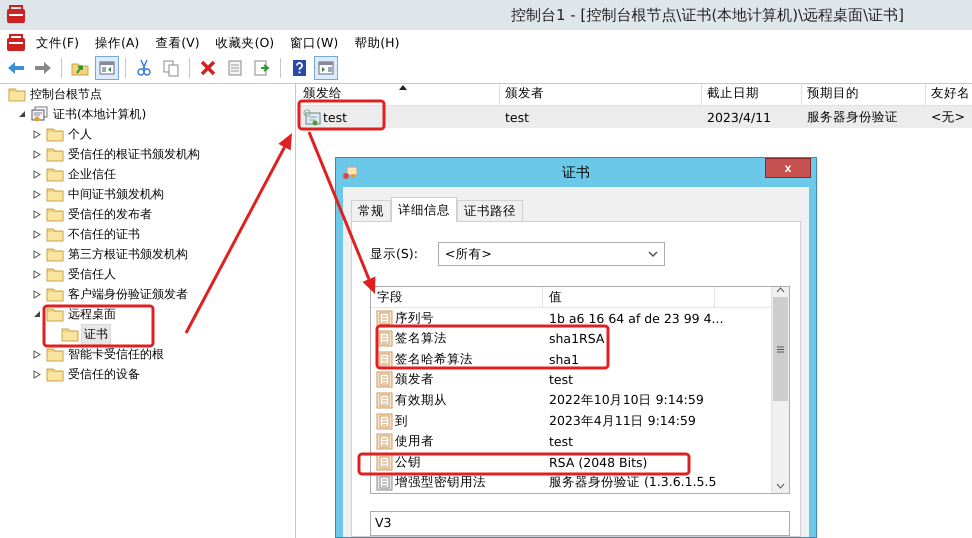 The width and height of the screenshot is (972, 538). I want to click on menu-item: 窗口(W), so click(314, 43).